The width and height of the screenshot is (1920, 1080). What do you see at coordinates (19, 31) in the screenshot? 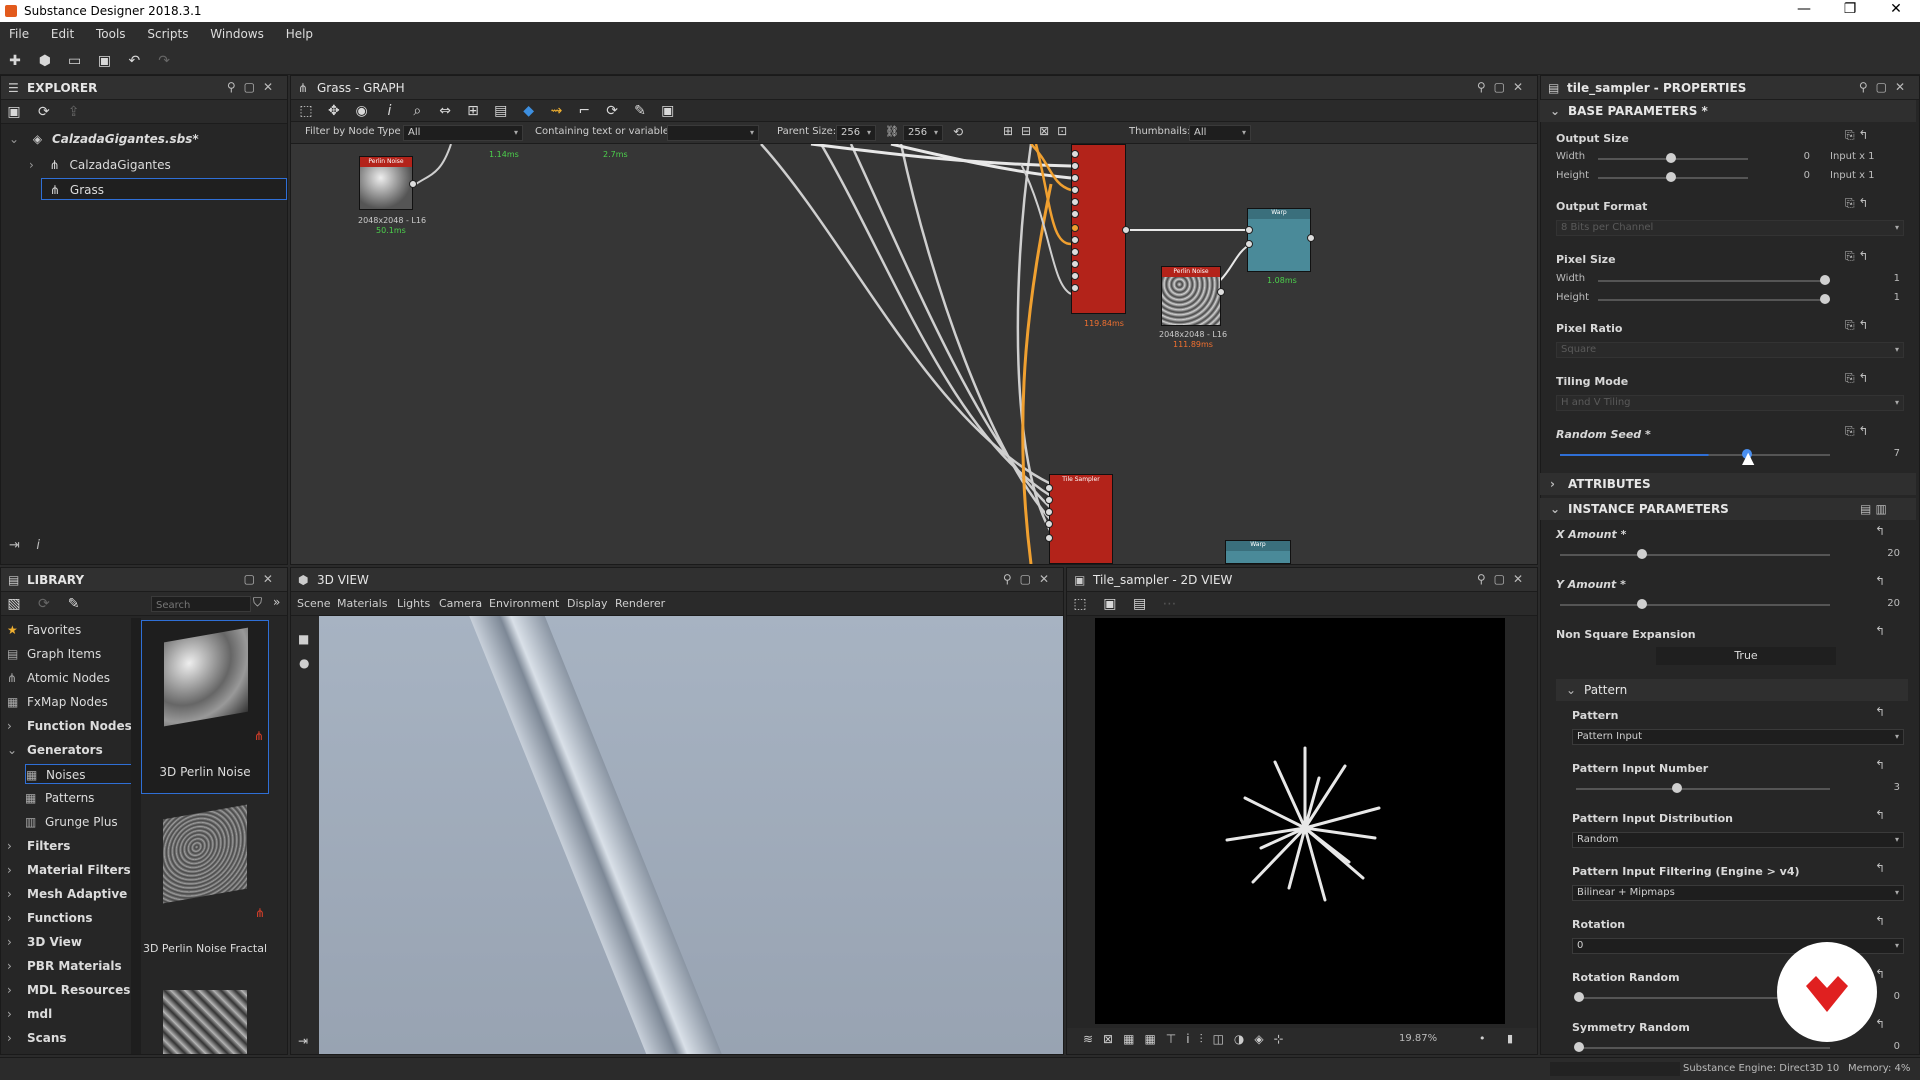
I see `menu-file: File` at bounding box center [19, 31].